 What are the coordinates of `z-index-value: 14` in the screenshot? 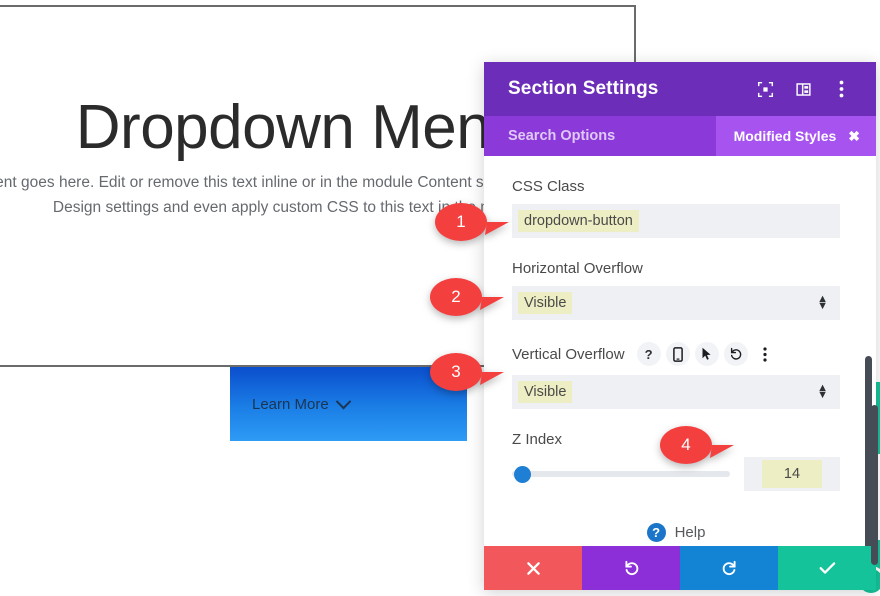 It's located at (792, 474).